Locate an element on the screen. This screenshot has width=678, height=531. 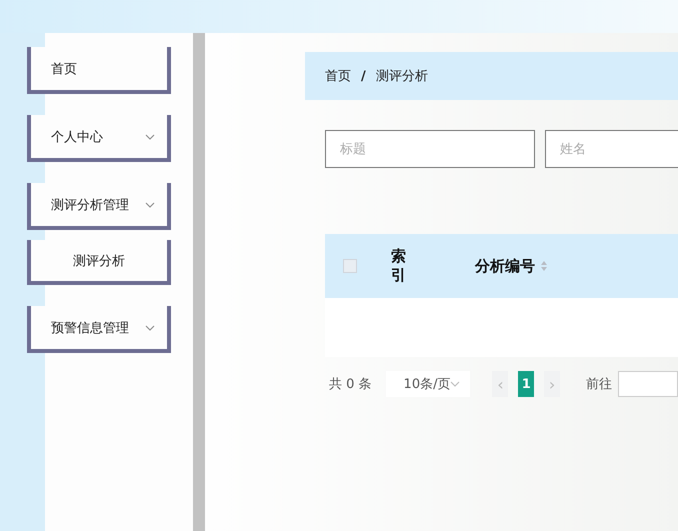
breadcrumb-link: 测评分析 is located at coordinates (402, 76).